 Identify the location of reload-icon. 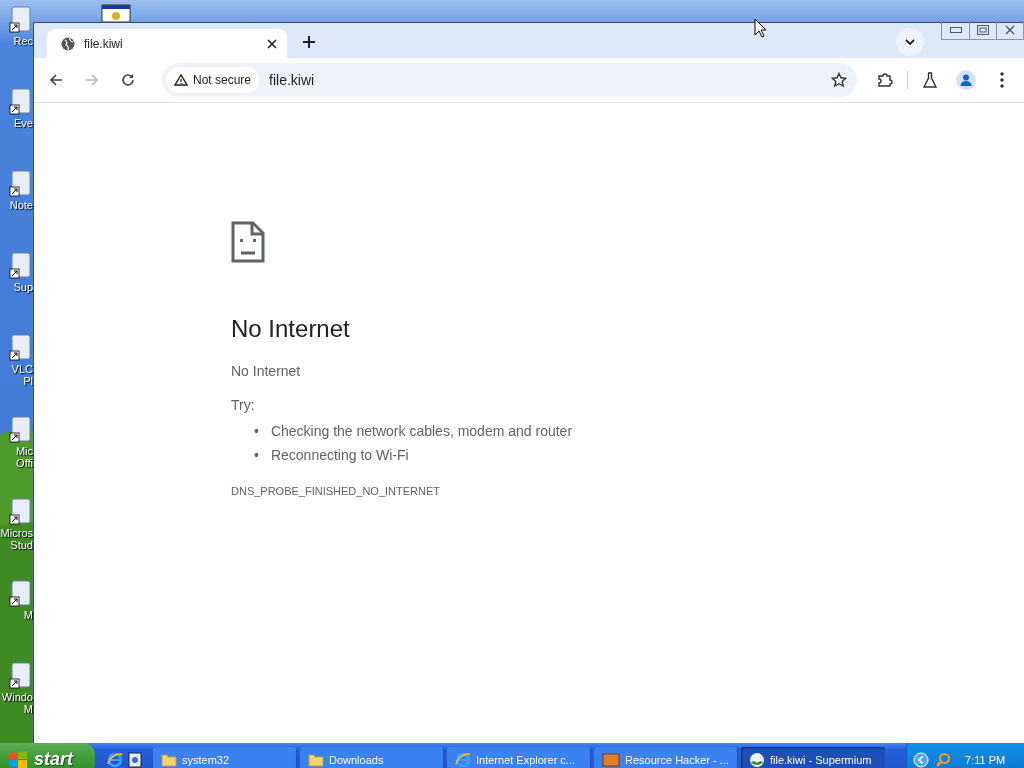
(128, 80).